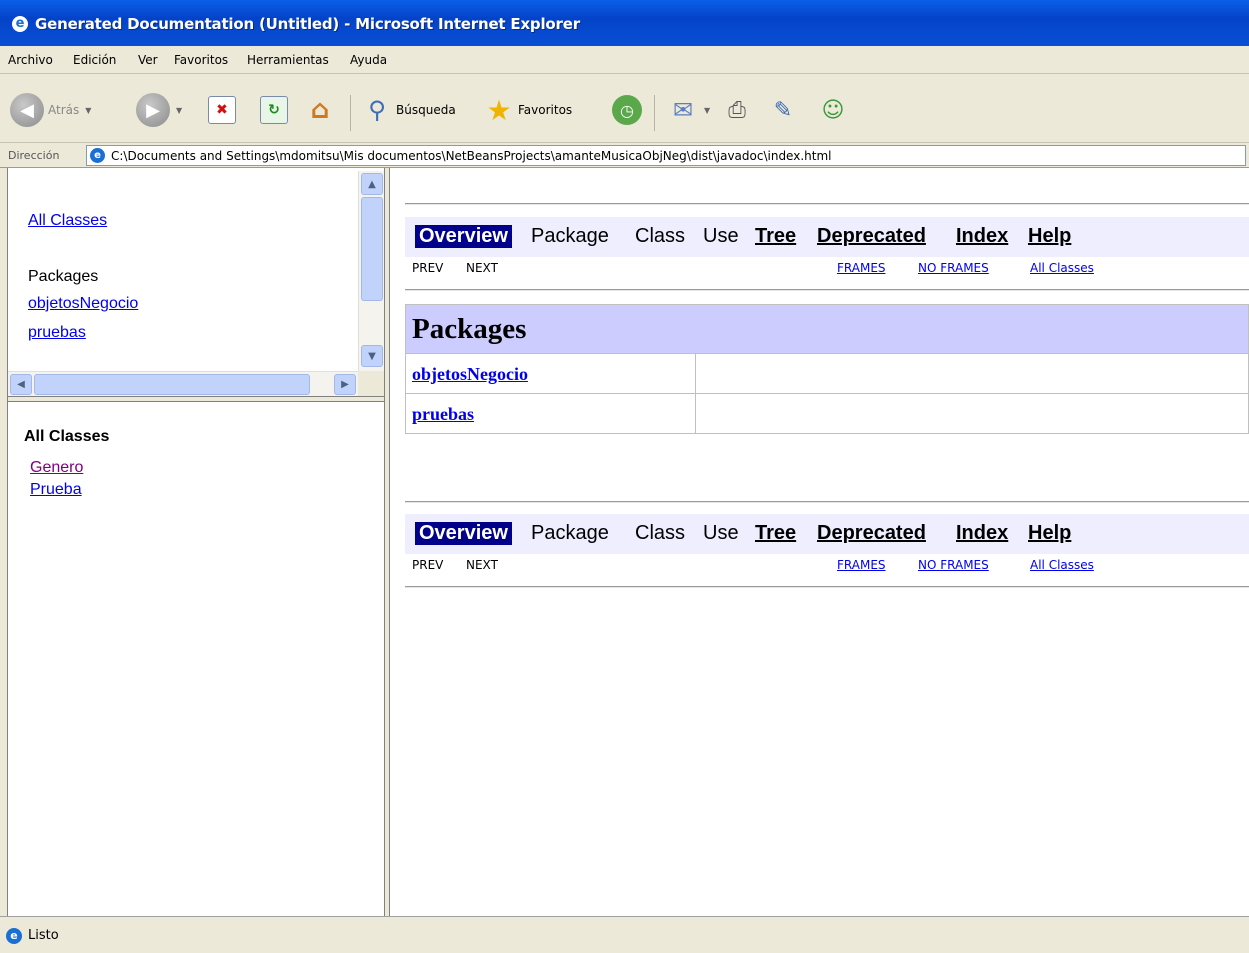 The image size is (1249, 953). I want to click on class-link-genero: Genero, so click(56, 468).